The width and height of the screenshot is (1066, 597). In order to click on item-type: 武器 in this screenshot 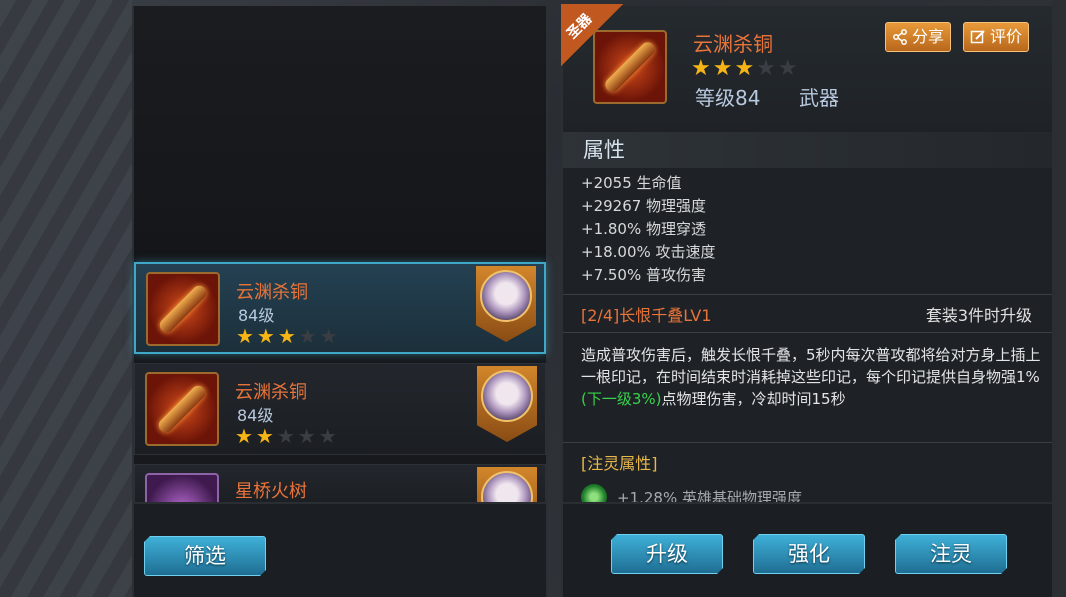, I will do `click(819, 98)`.